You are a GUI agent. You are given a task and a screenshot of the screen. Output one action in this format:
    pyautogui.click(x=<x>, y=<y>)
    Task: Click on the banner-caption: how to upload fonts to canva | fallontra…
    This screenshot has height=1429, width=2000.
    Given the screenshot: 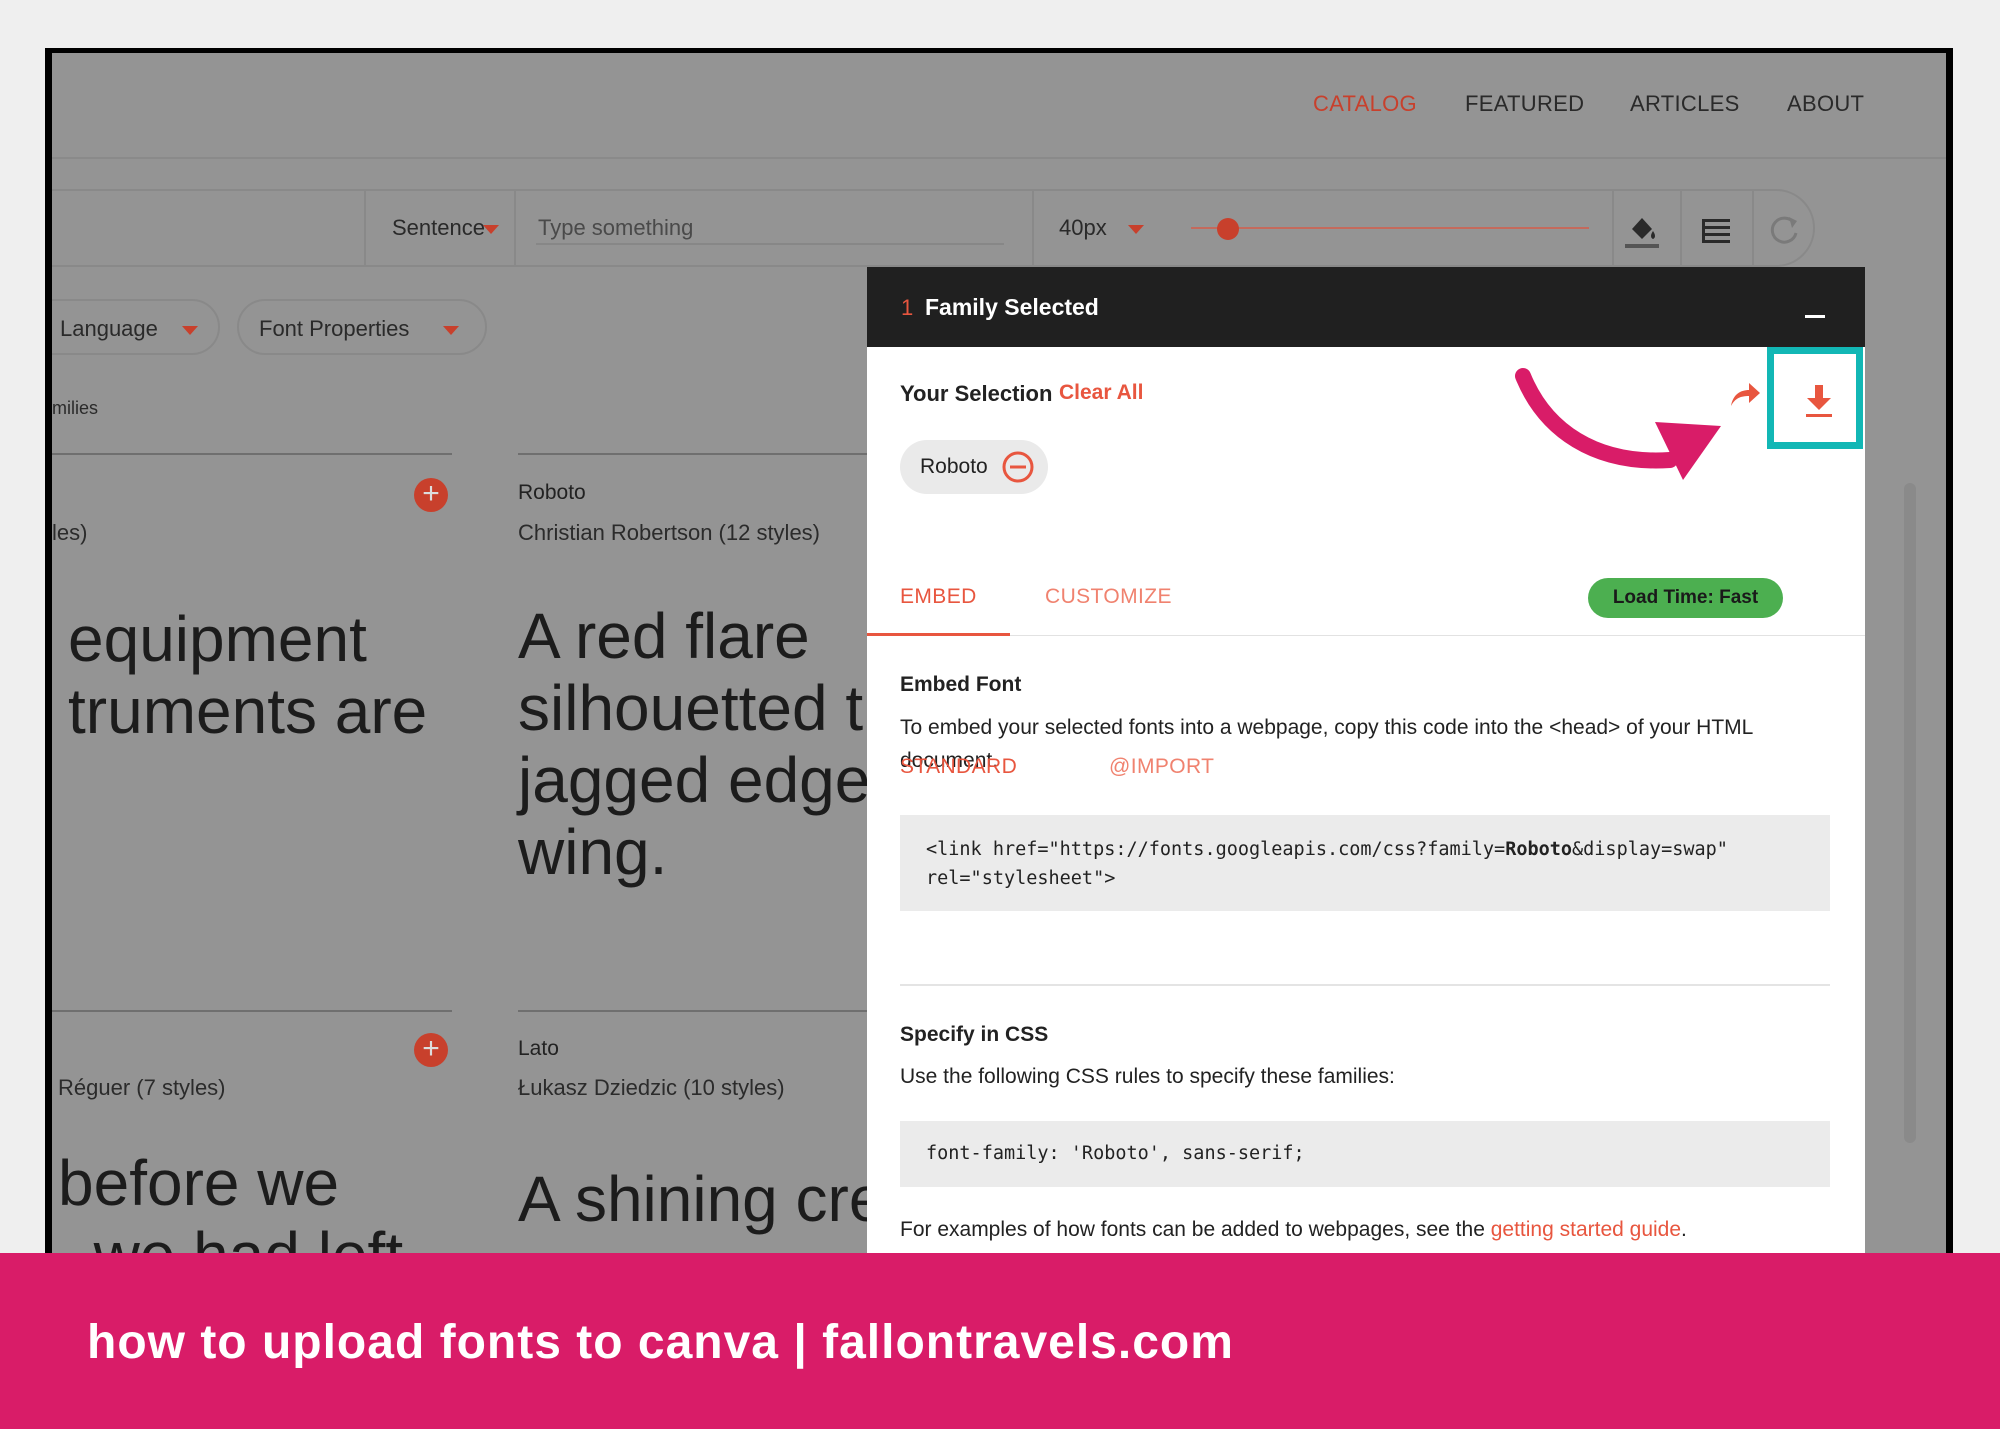 What is the action you would take?
    pyautogui.click(x=660, y=1342)
    